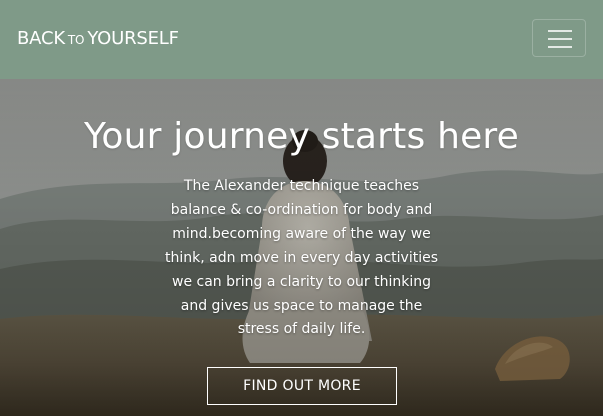 The image size is (603, 416). I want to click on hero-title: Your journey starts here, so click(301, 136).